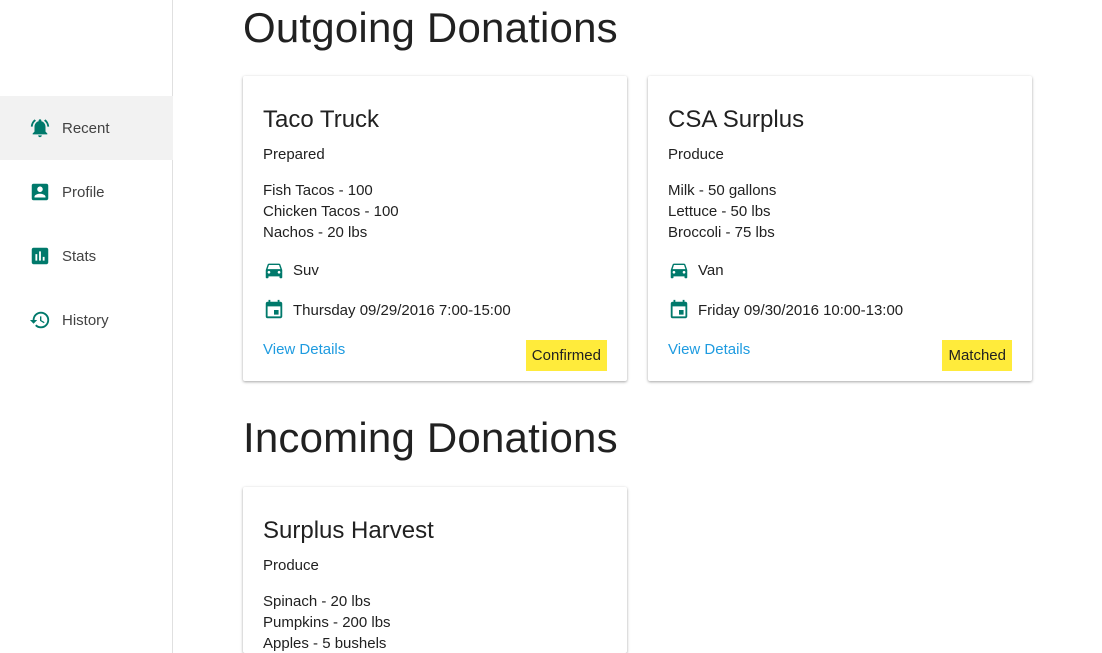 This screenshot has height=653, width=1102. What do you see at coordinates (430, 27) in the screenshot?
I see `outgoing-section-title: Outgoing Donations` at bounding box center [430, 27].